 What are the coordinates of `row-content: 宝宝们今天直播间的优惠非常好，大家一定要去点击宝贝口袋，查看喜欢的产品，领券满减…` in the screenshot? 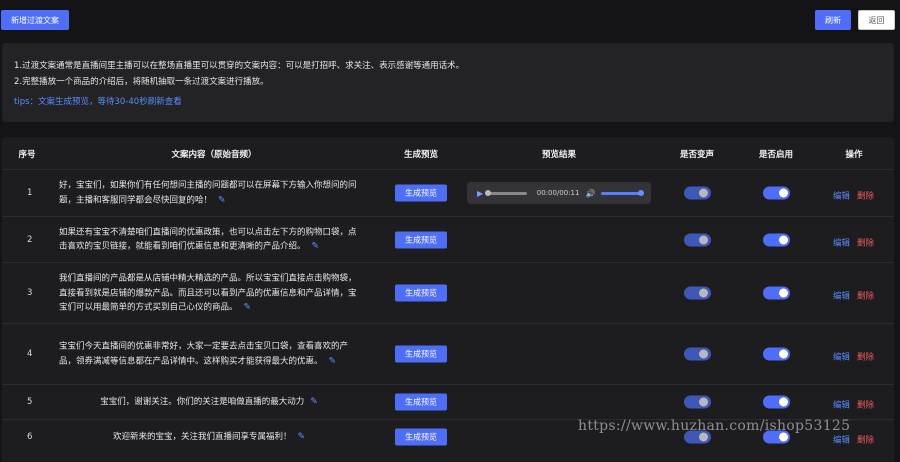 It's located at (209, 354).